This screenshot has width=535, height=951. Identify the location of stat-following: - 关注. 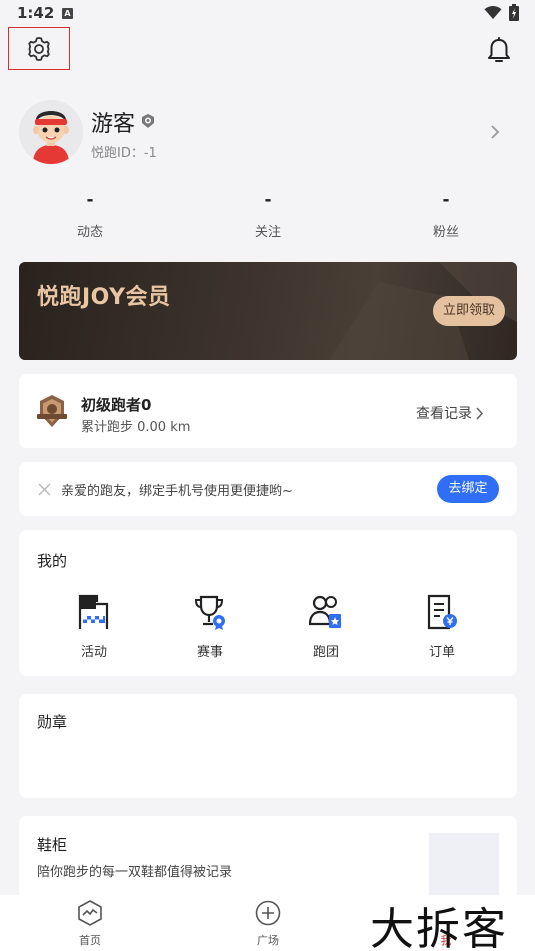
(268, 215).